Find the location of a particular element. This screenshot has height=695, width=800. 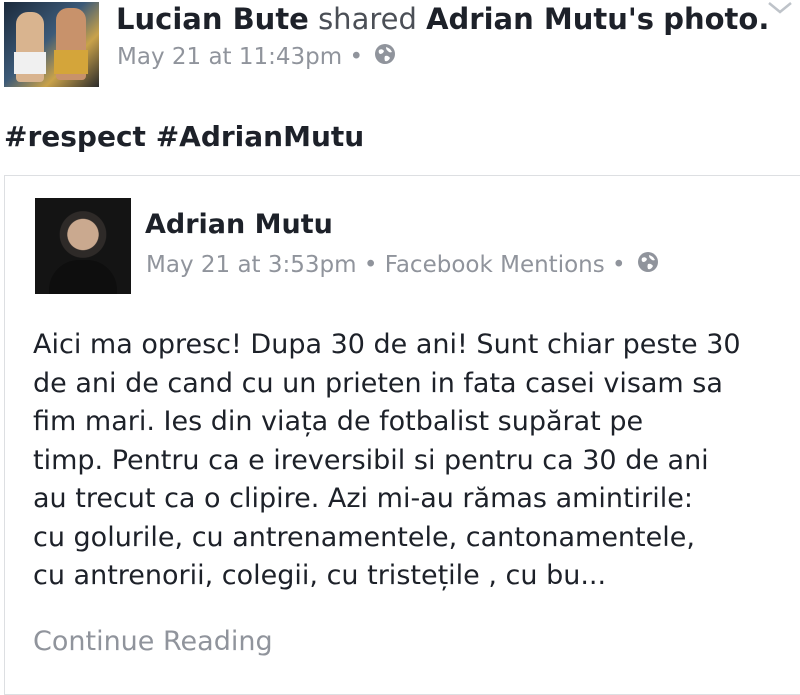

original-owner-link: Adrian Mutu's is located at coordinates (540, 19).